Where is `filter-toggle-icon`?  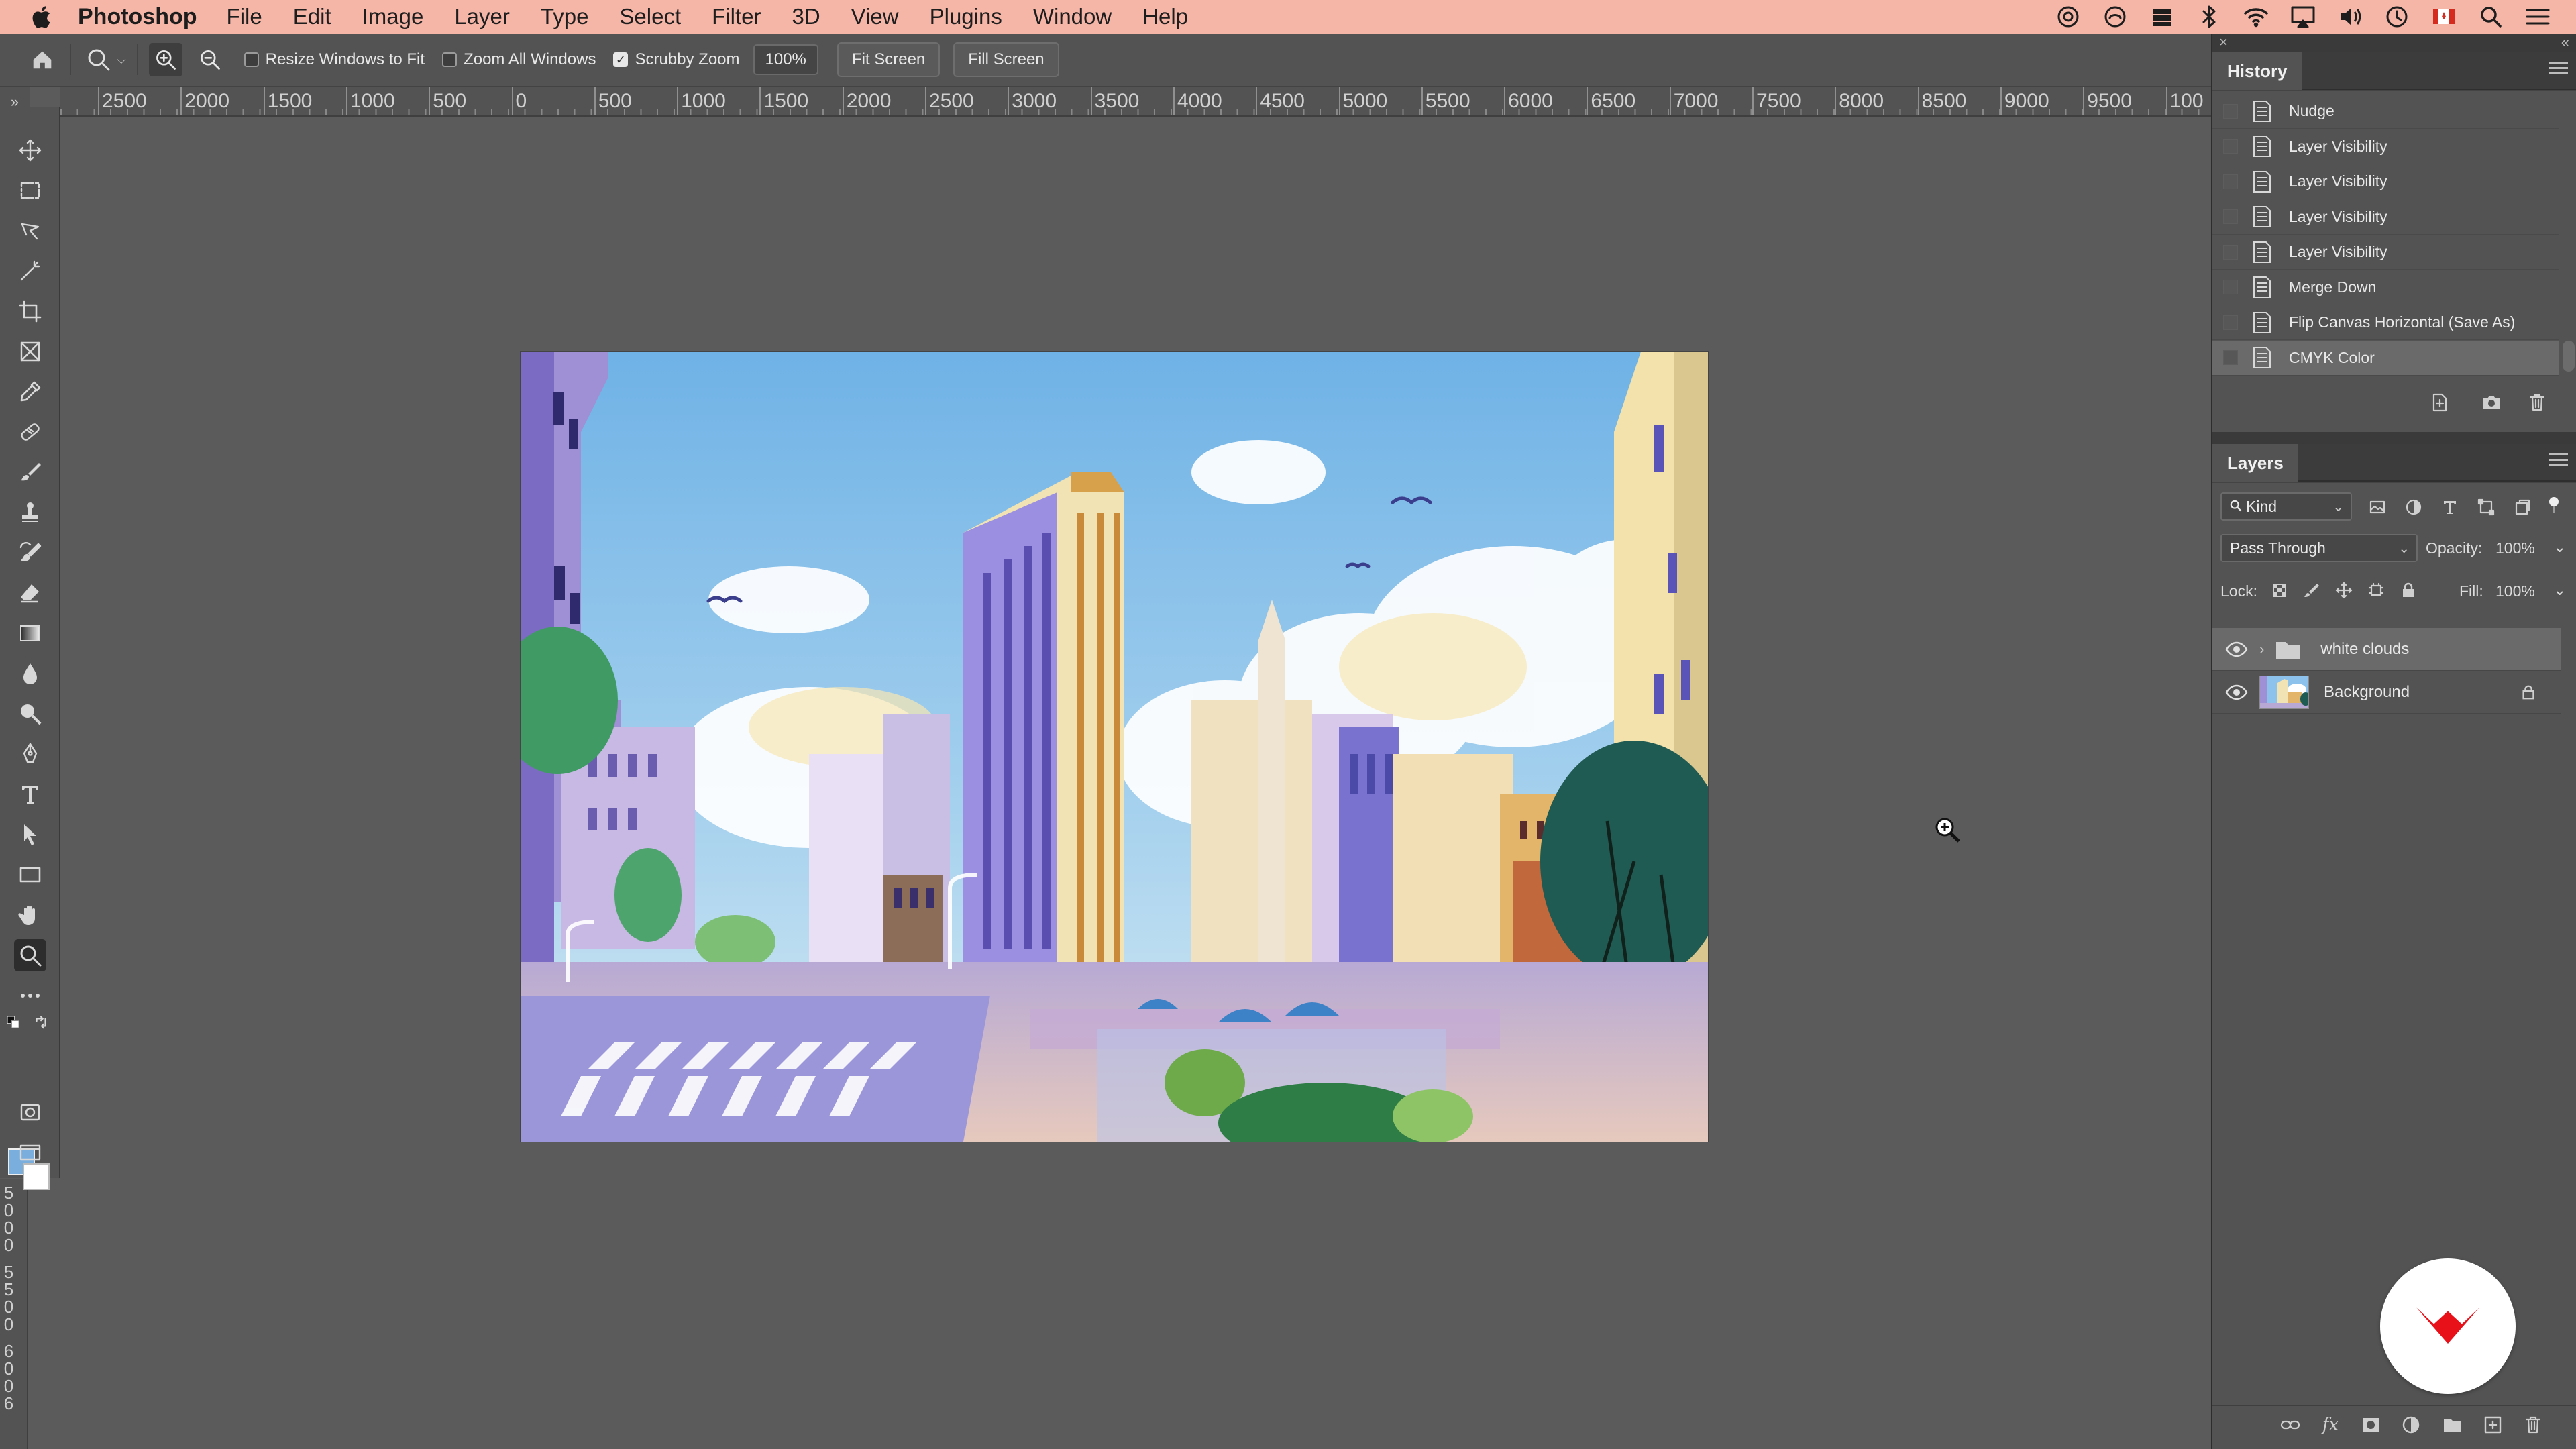 filter-toggle-icon is located at coordinates (2554, 504).